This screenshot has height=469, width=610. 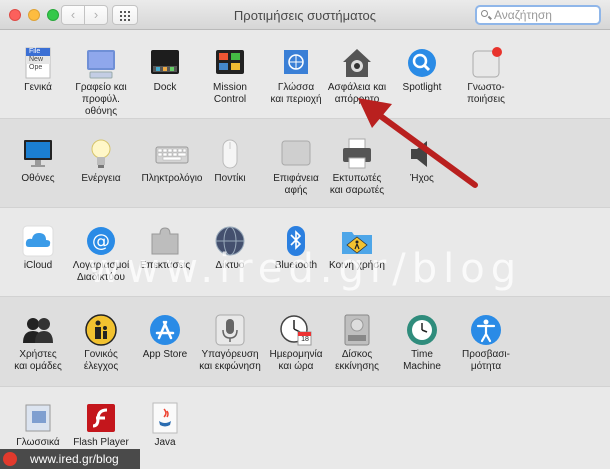 What do you see at coordinates (36, 59) in the screenshot?
I see `general-new-text: New` at bounding box center [36, 59].